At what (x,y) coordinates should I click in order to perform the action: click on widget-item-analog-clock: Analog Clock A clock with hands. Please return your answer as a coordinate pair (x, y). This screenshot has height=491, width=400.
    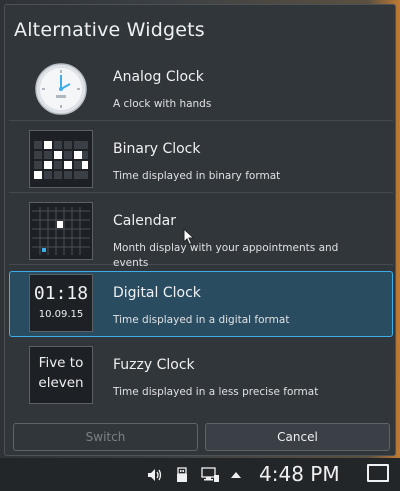
    Looking at the image, I should click on (201, 88).